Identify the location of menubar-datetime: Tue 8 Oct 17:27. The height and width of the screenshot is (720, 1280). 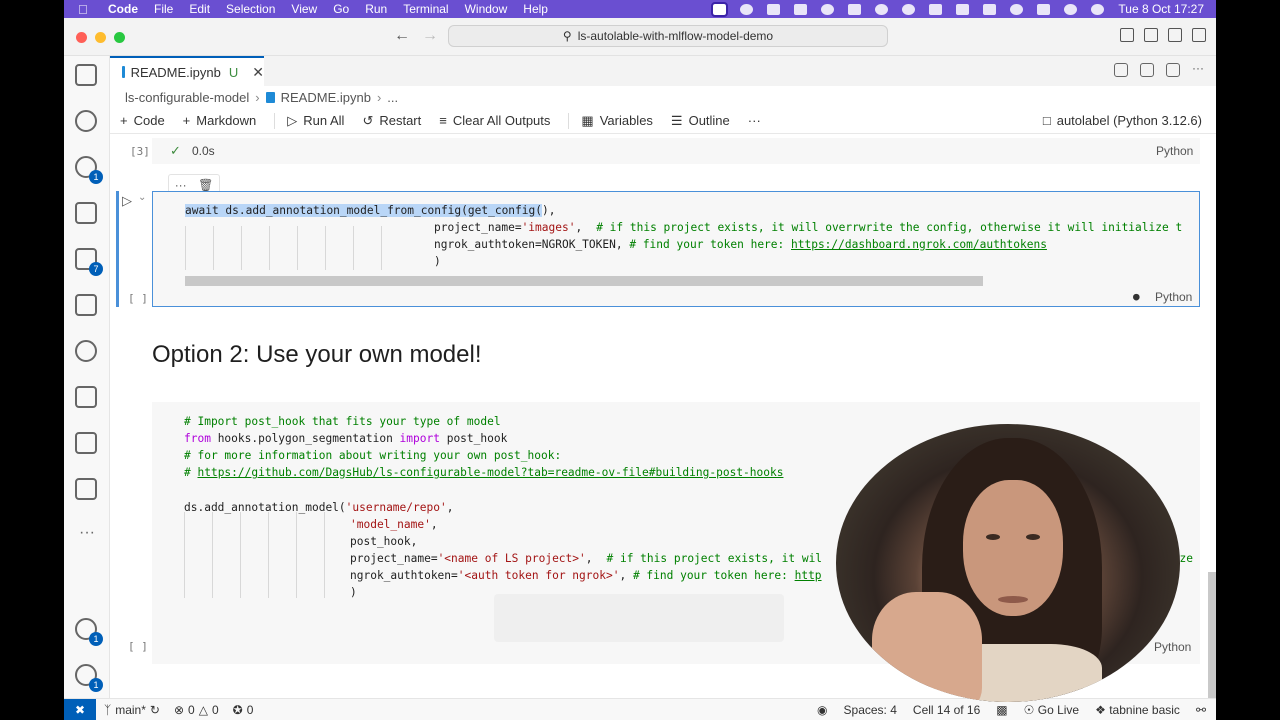
(1161, 9).